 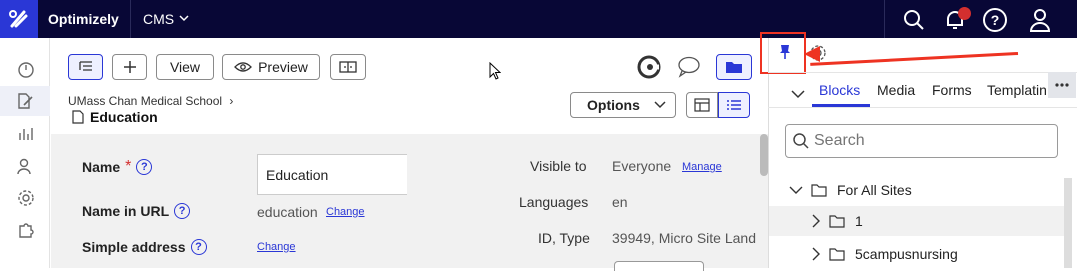 I want to click on add-button, so click(x=129, y=67).